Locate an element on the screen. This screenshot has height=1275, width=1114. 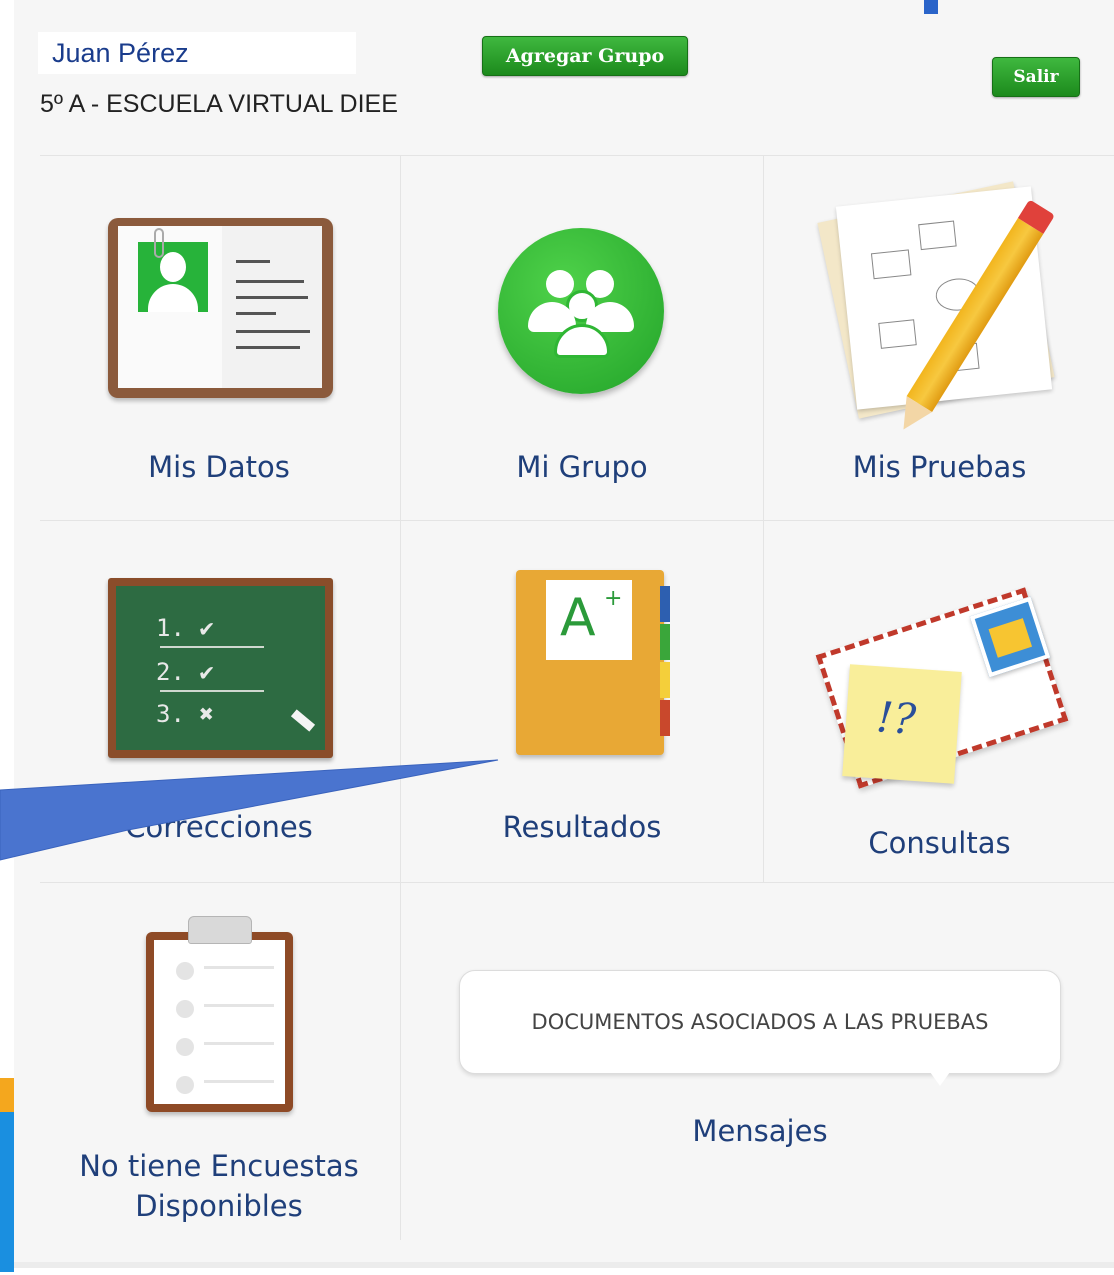
notebook-profile-icon is located at coordinates (220, 308).